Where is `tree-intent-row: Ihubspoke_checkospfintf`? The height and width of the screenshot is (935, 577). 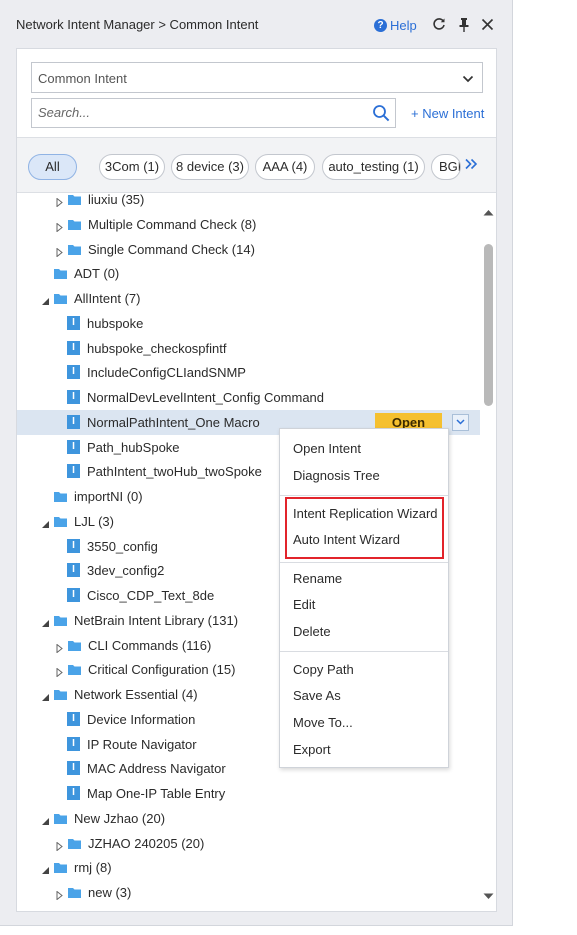
tree-intent-row: Ihubspoke_checkospfintf is located at coordinates (248, 348).